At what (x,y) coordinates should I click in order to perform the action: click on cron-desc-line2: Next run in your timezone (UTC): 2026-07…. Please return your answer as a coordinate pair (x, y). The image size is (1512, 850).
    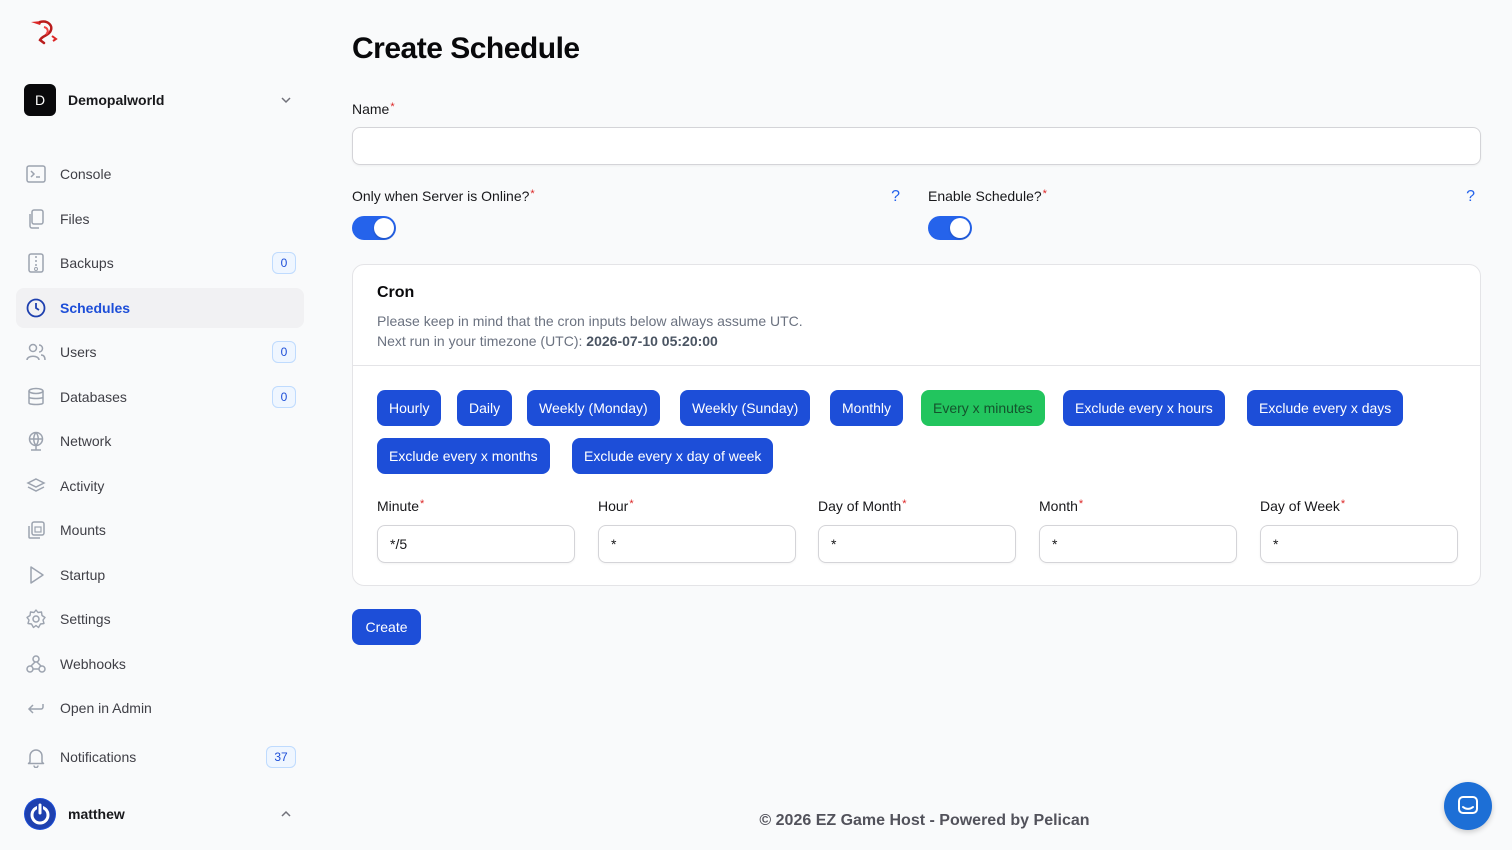
    Looking at the image, I should click on (916, 341).